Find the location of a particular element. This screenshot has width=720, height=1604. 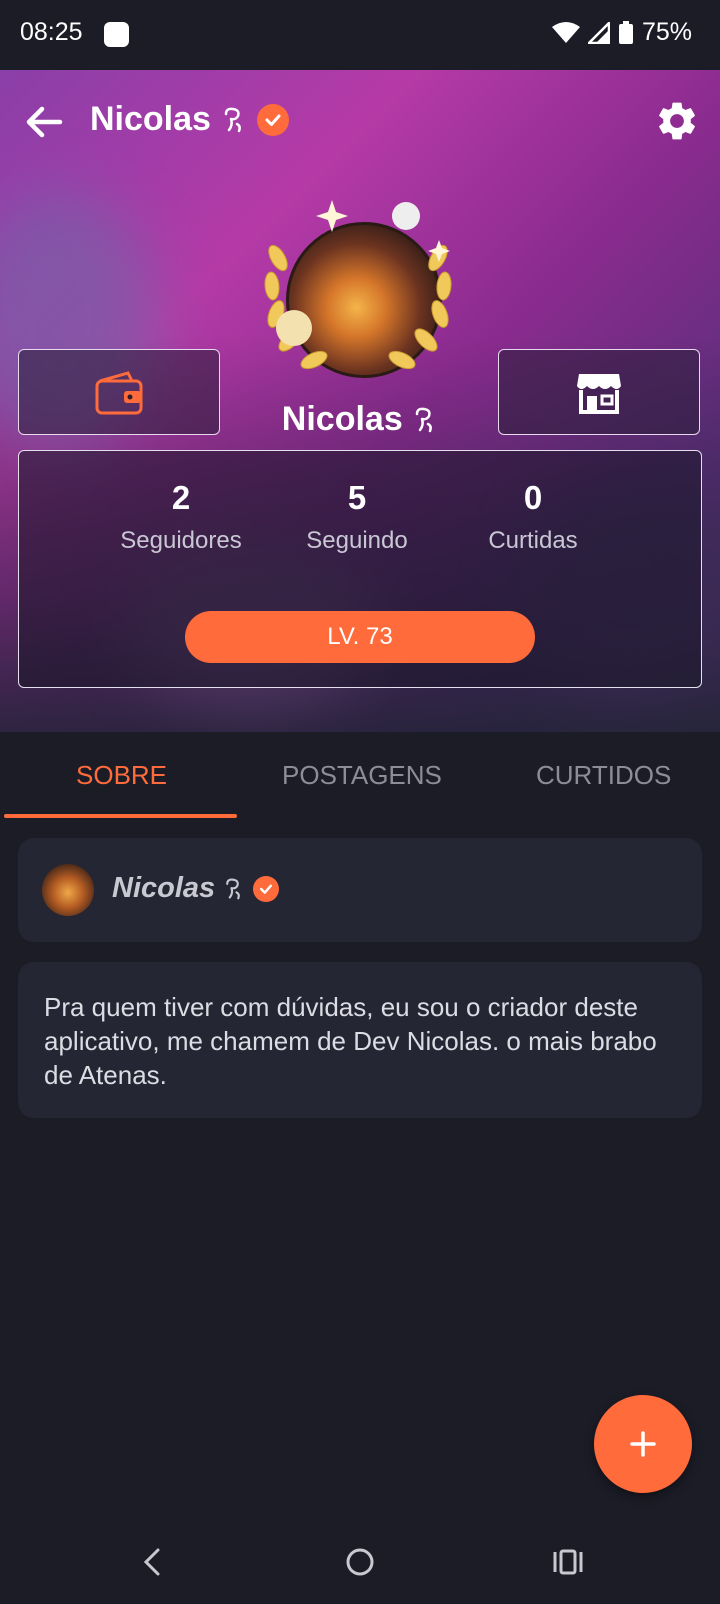

home-circle-icon is located at coordinates (360, 1562).